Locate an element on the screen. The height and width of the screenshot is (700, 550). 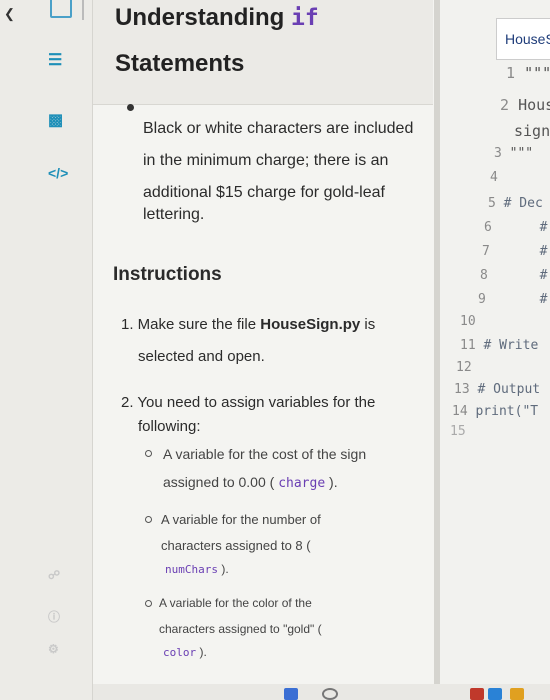
line-number: 13 is located at coordinates (462, 389).